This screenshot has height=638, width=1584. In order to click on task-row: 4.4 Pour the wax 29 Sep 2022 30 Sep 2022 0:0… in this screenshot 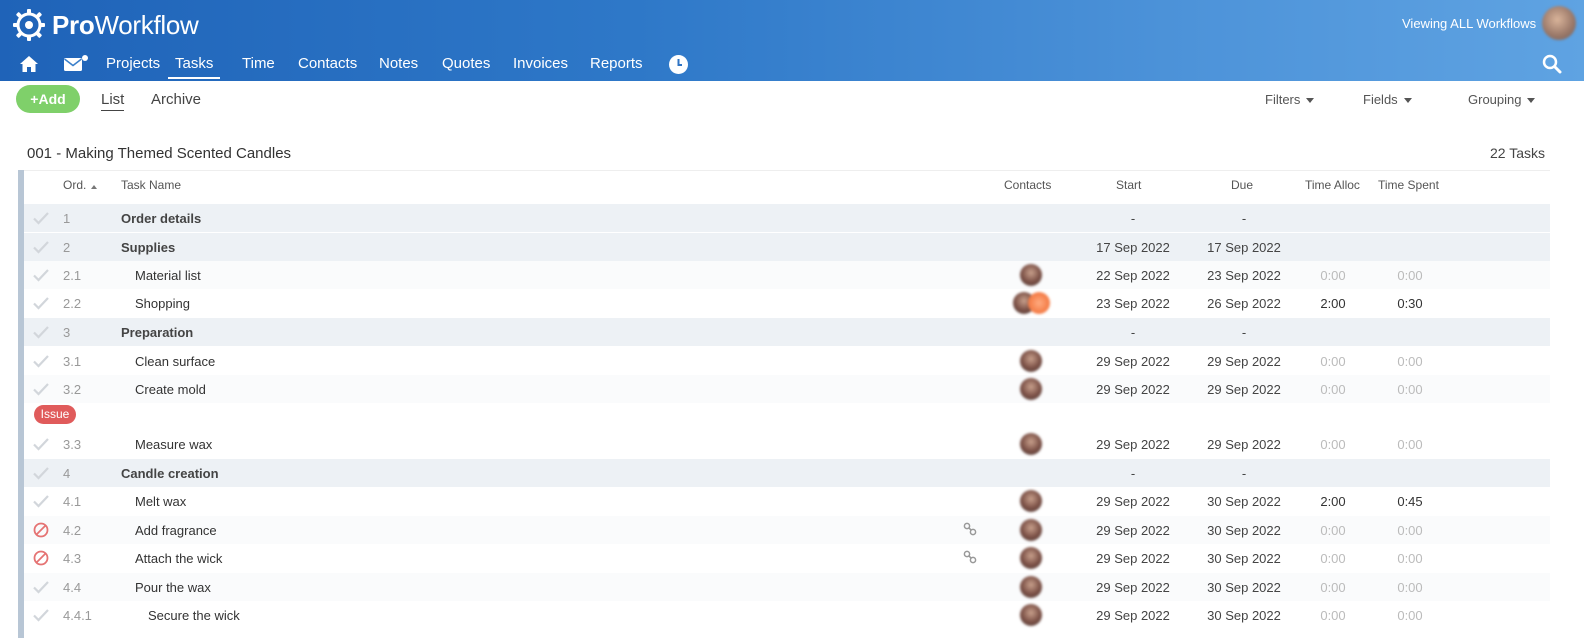, I will do `click(787, 587)`.